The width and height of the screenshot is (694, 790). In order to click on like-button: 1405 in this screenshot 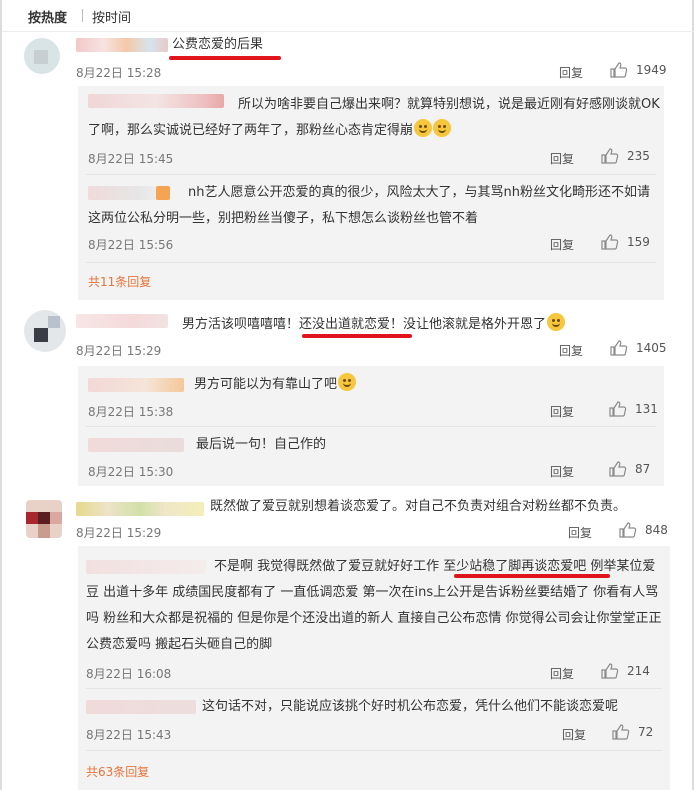, I will do `click(638, 348)`.